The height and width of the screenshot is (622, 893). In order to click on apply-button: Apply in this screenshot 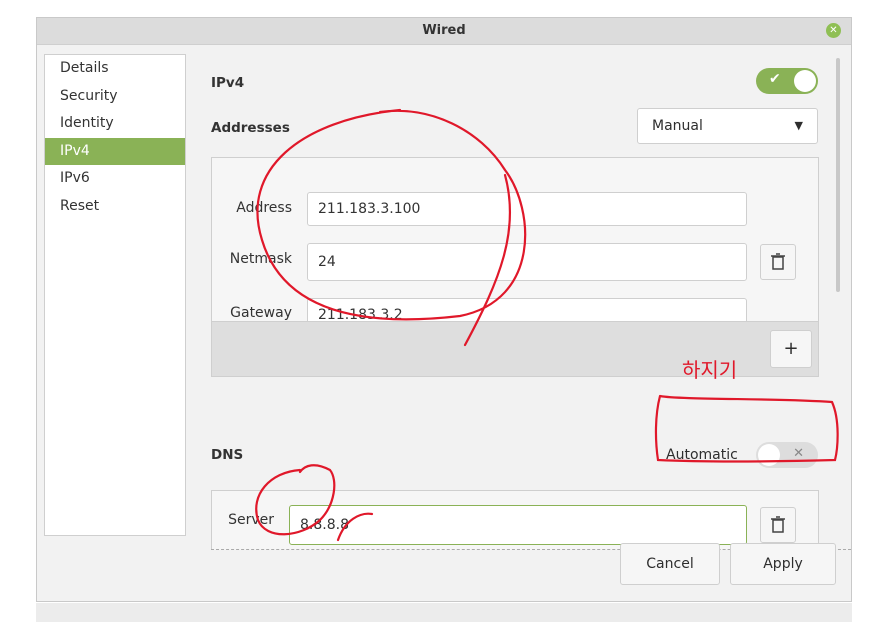, I will do `click(783, 564)`.